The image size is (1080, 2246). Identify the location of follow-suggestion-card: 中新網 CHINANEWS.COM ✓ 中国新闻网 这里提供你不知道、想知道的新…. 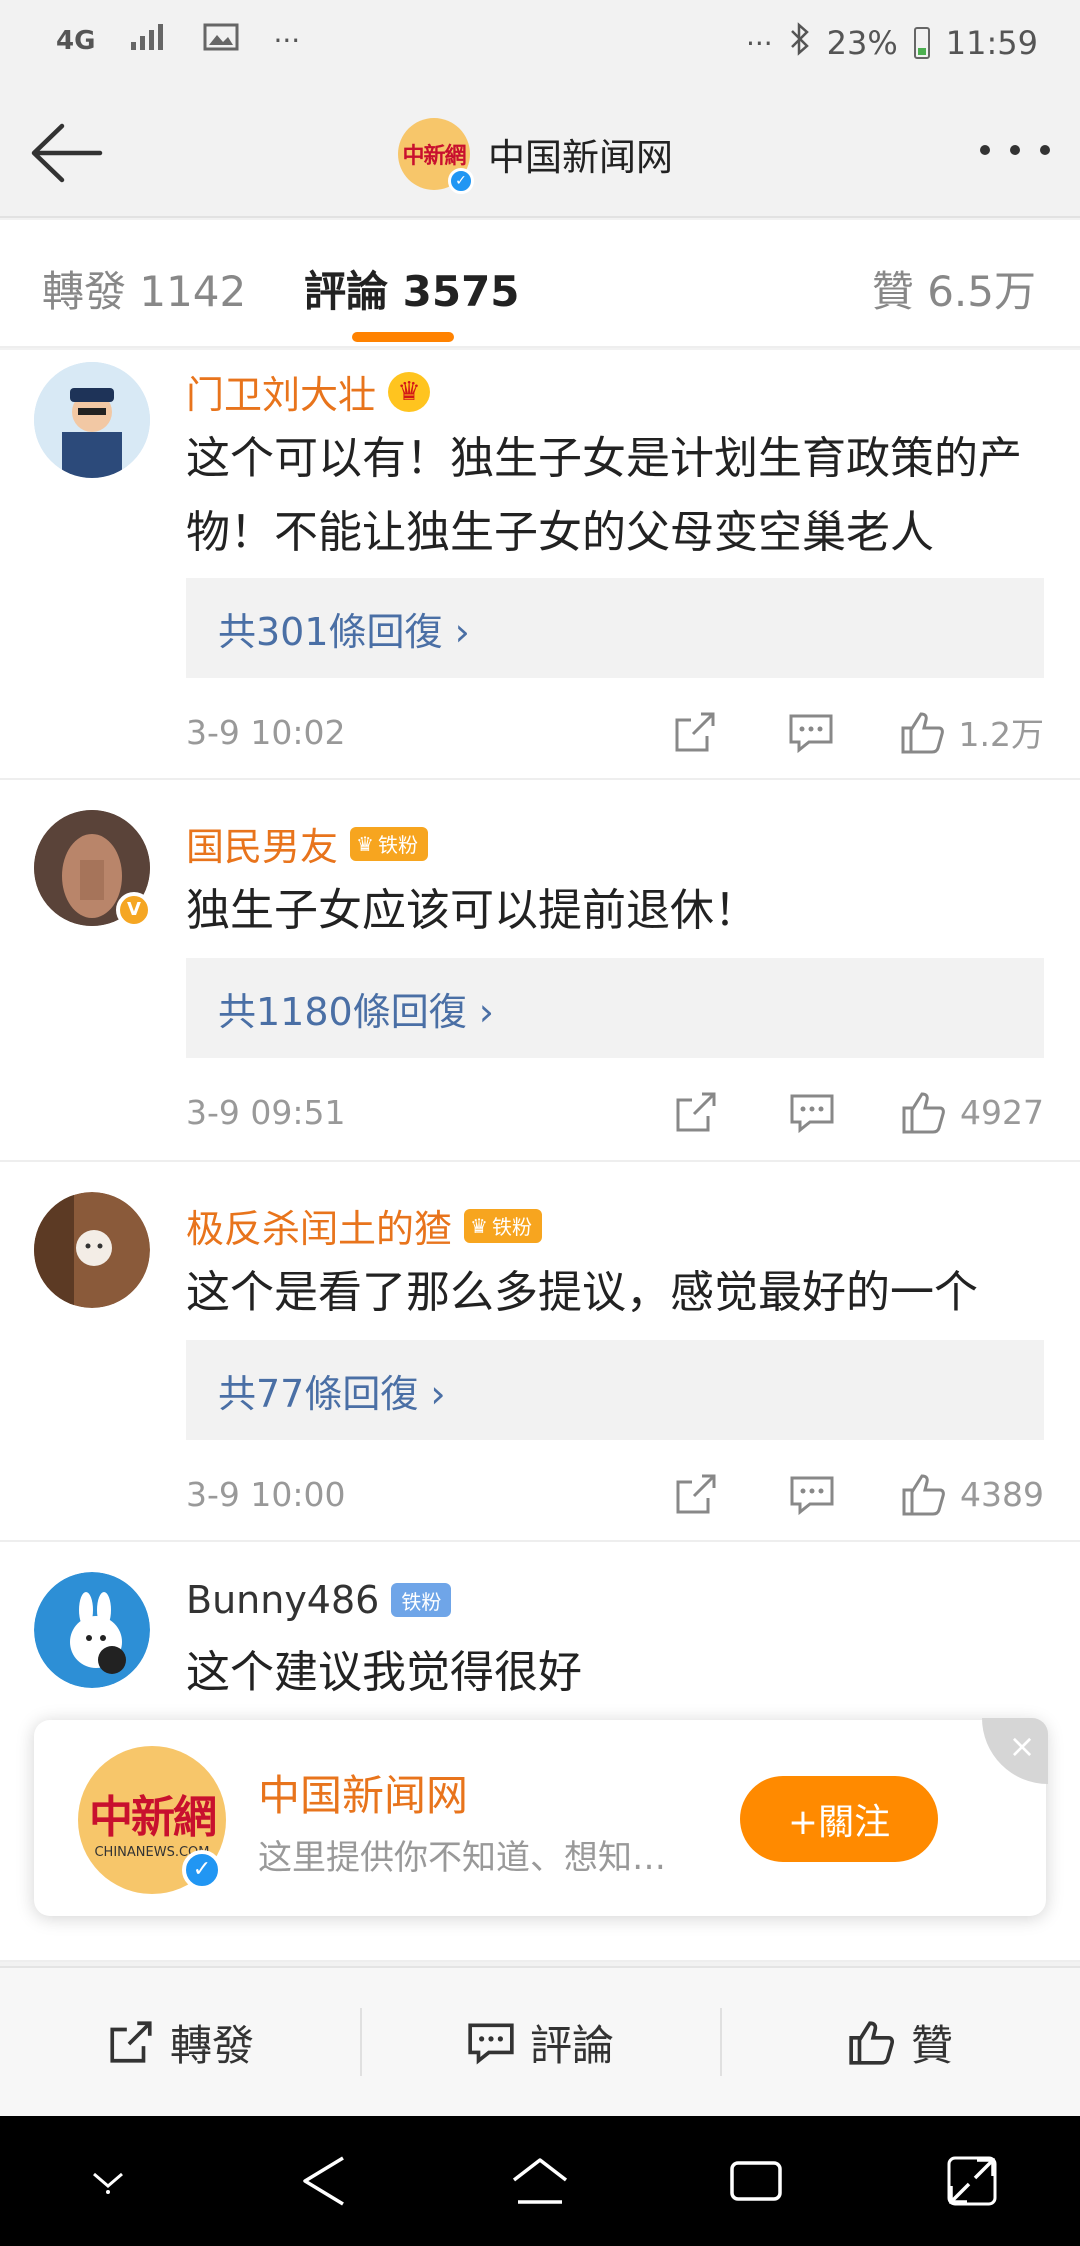
(541, 1817).